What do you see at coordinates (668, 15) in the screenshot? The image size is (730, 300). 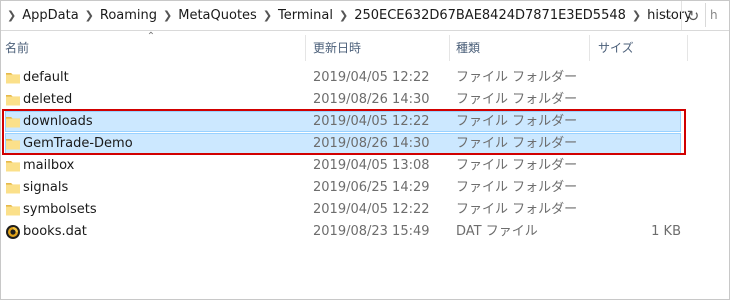 I see `chevron-down-icon: ⌵` at bounding box center [668, 15].